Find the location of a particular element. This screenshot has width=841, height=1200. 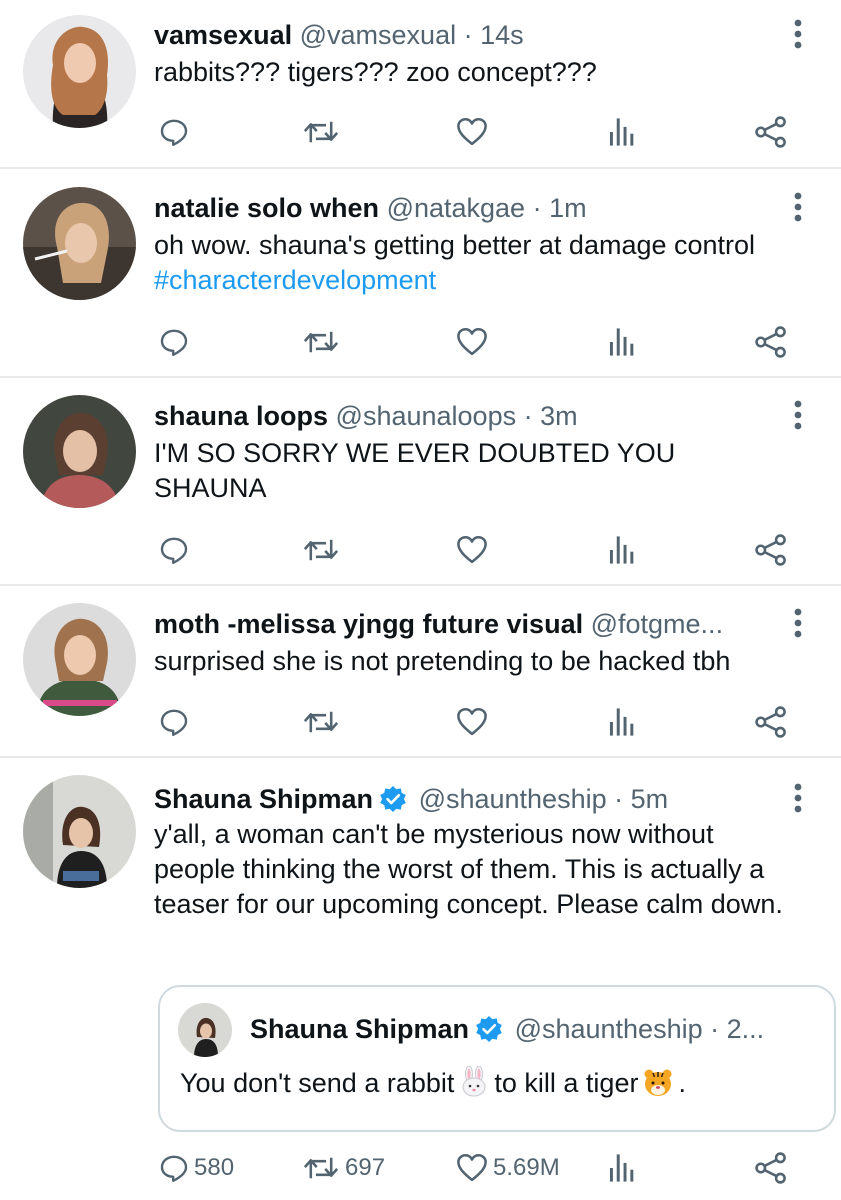

reply-count: 580 is located at coordinates (214, 1167).